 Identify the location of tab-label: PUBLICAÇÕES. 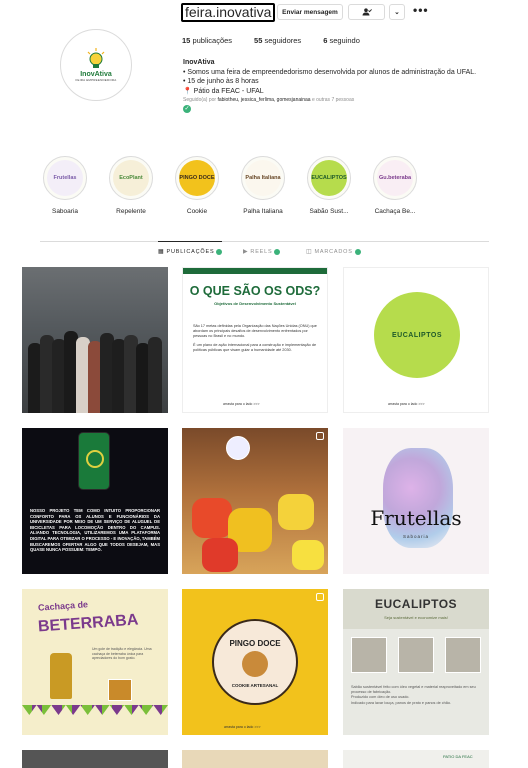
(190, 251).